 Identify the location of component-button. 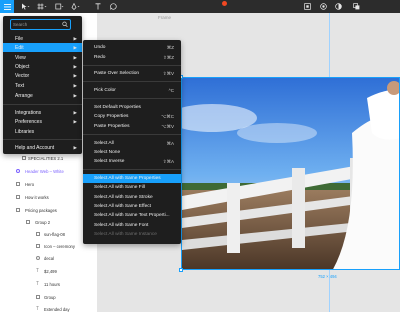
(307, 6).